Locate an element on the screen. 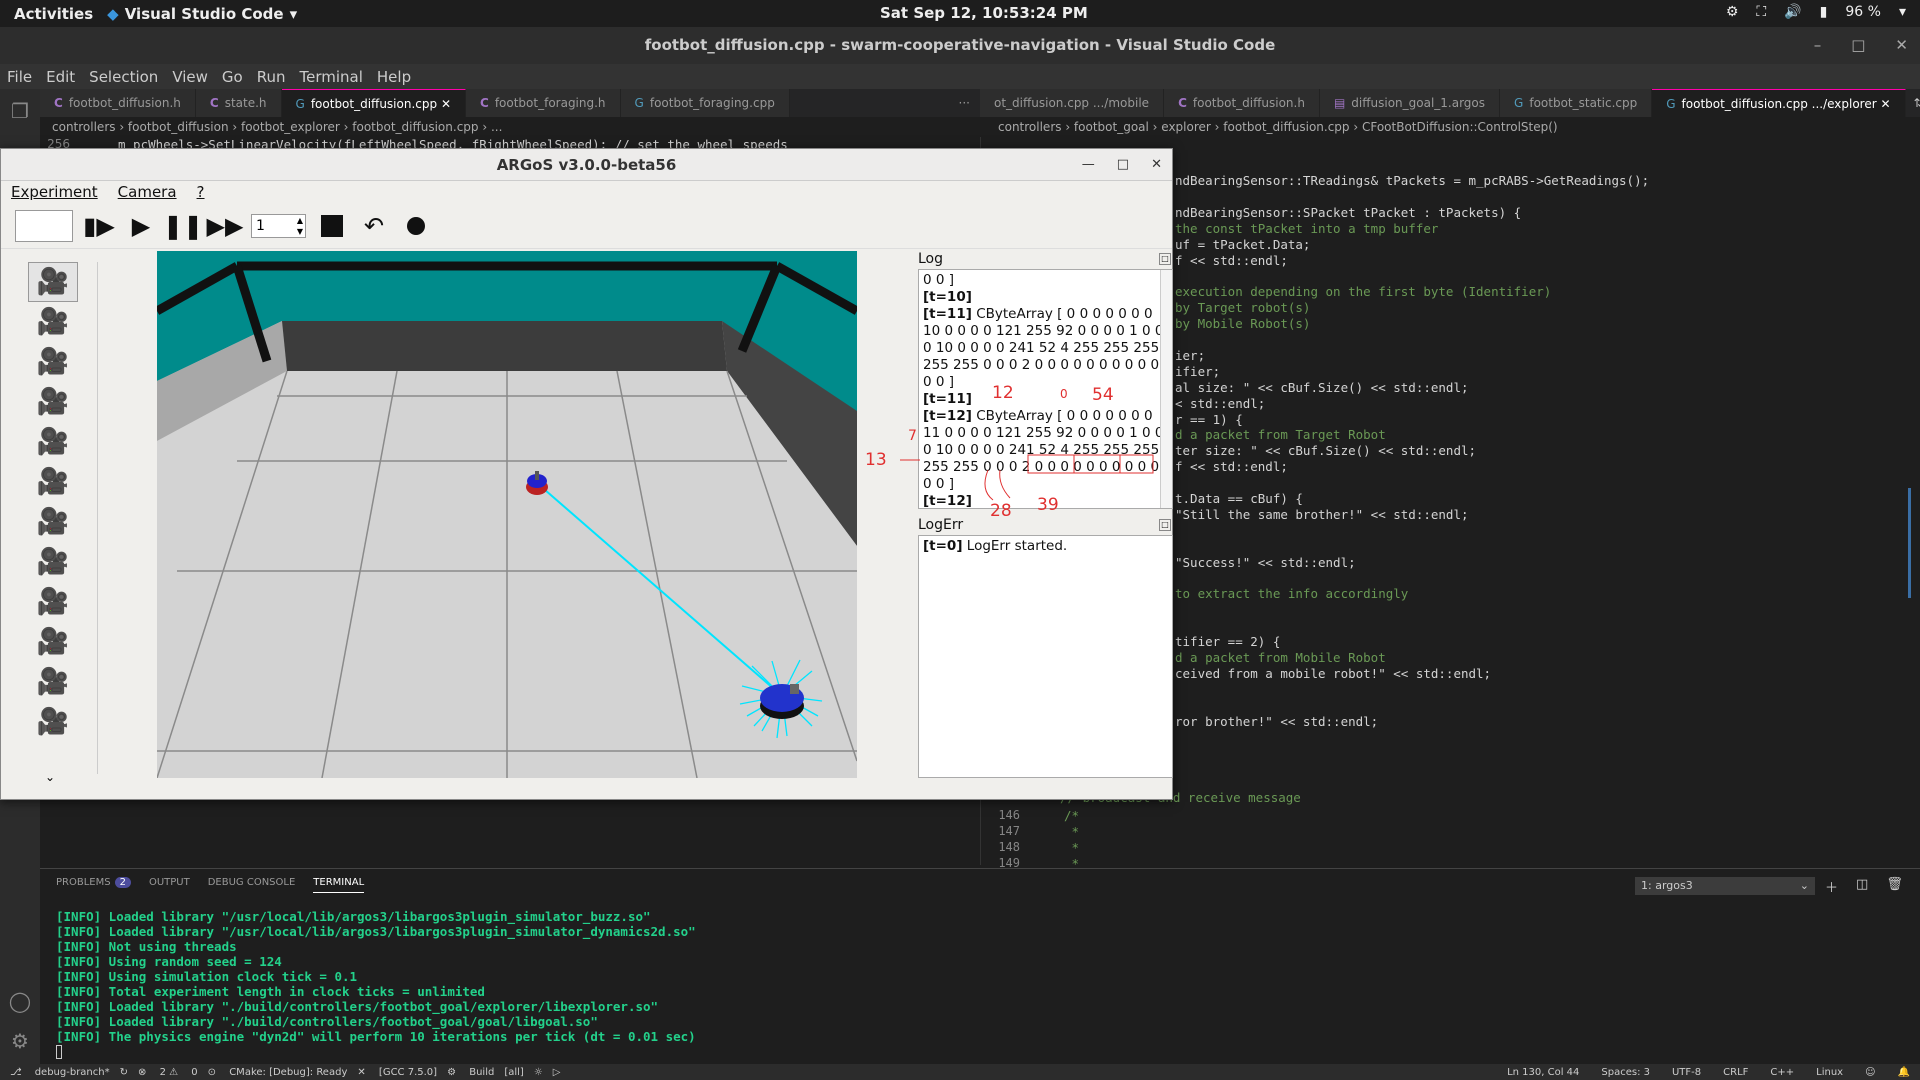 The height and width of the screenshot is (1080, 1920). accessibility-icon: ⚙ is located at coordinates (1732, 12).